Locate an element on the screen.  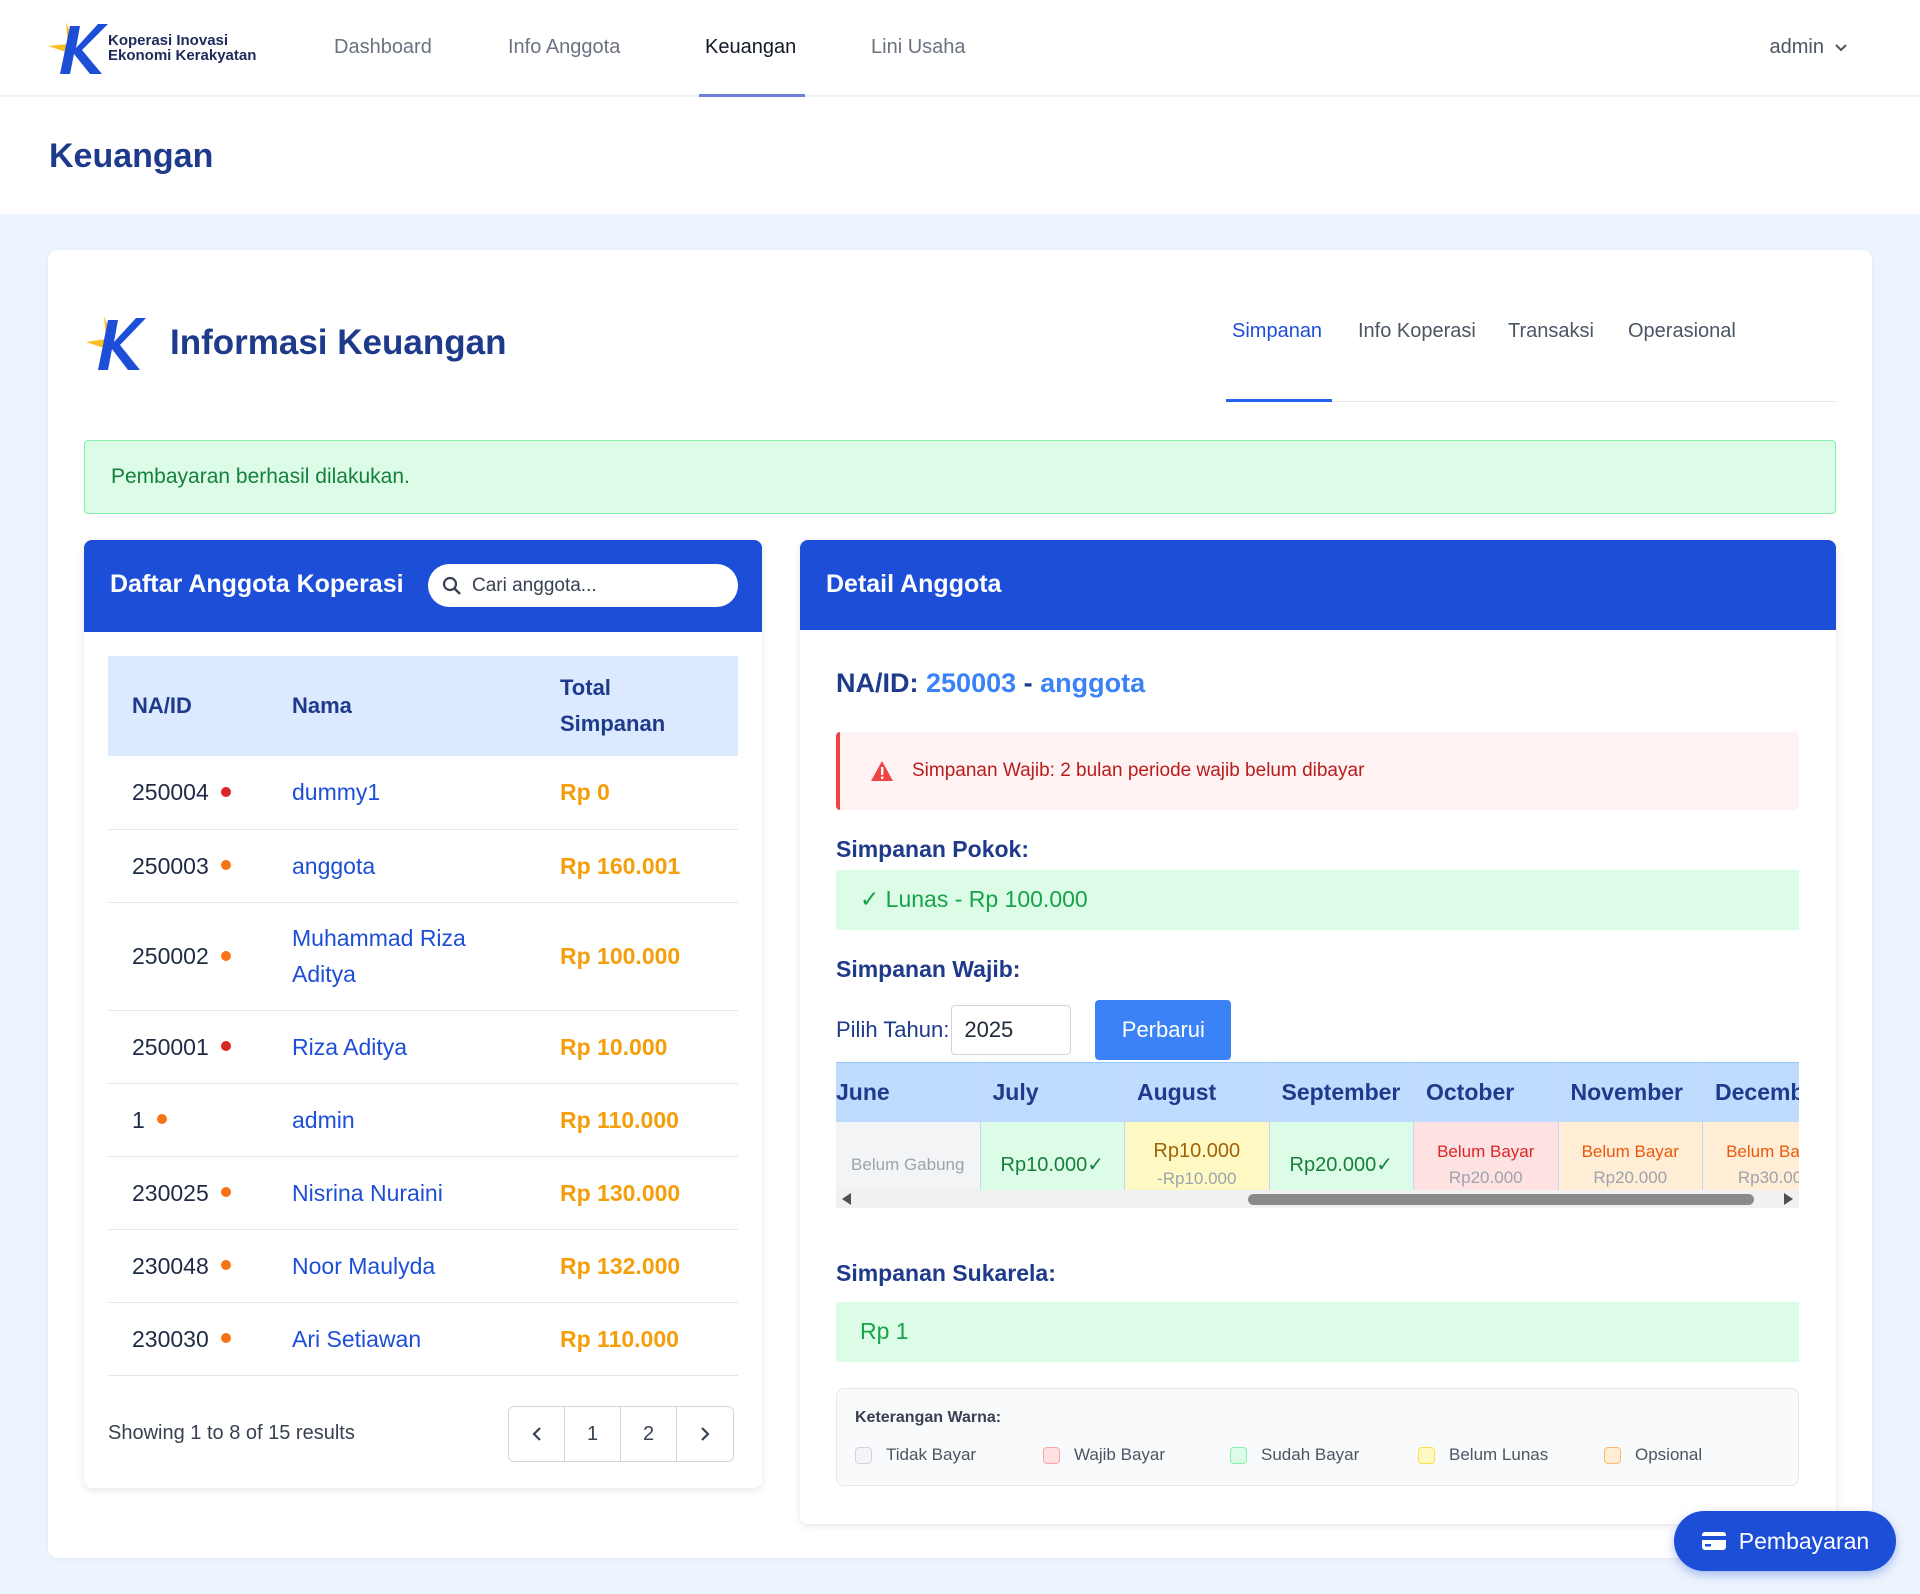
payment-fab-button: Pembayaran is located at coordinates (1785, 1541).